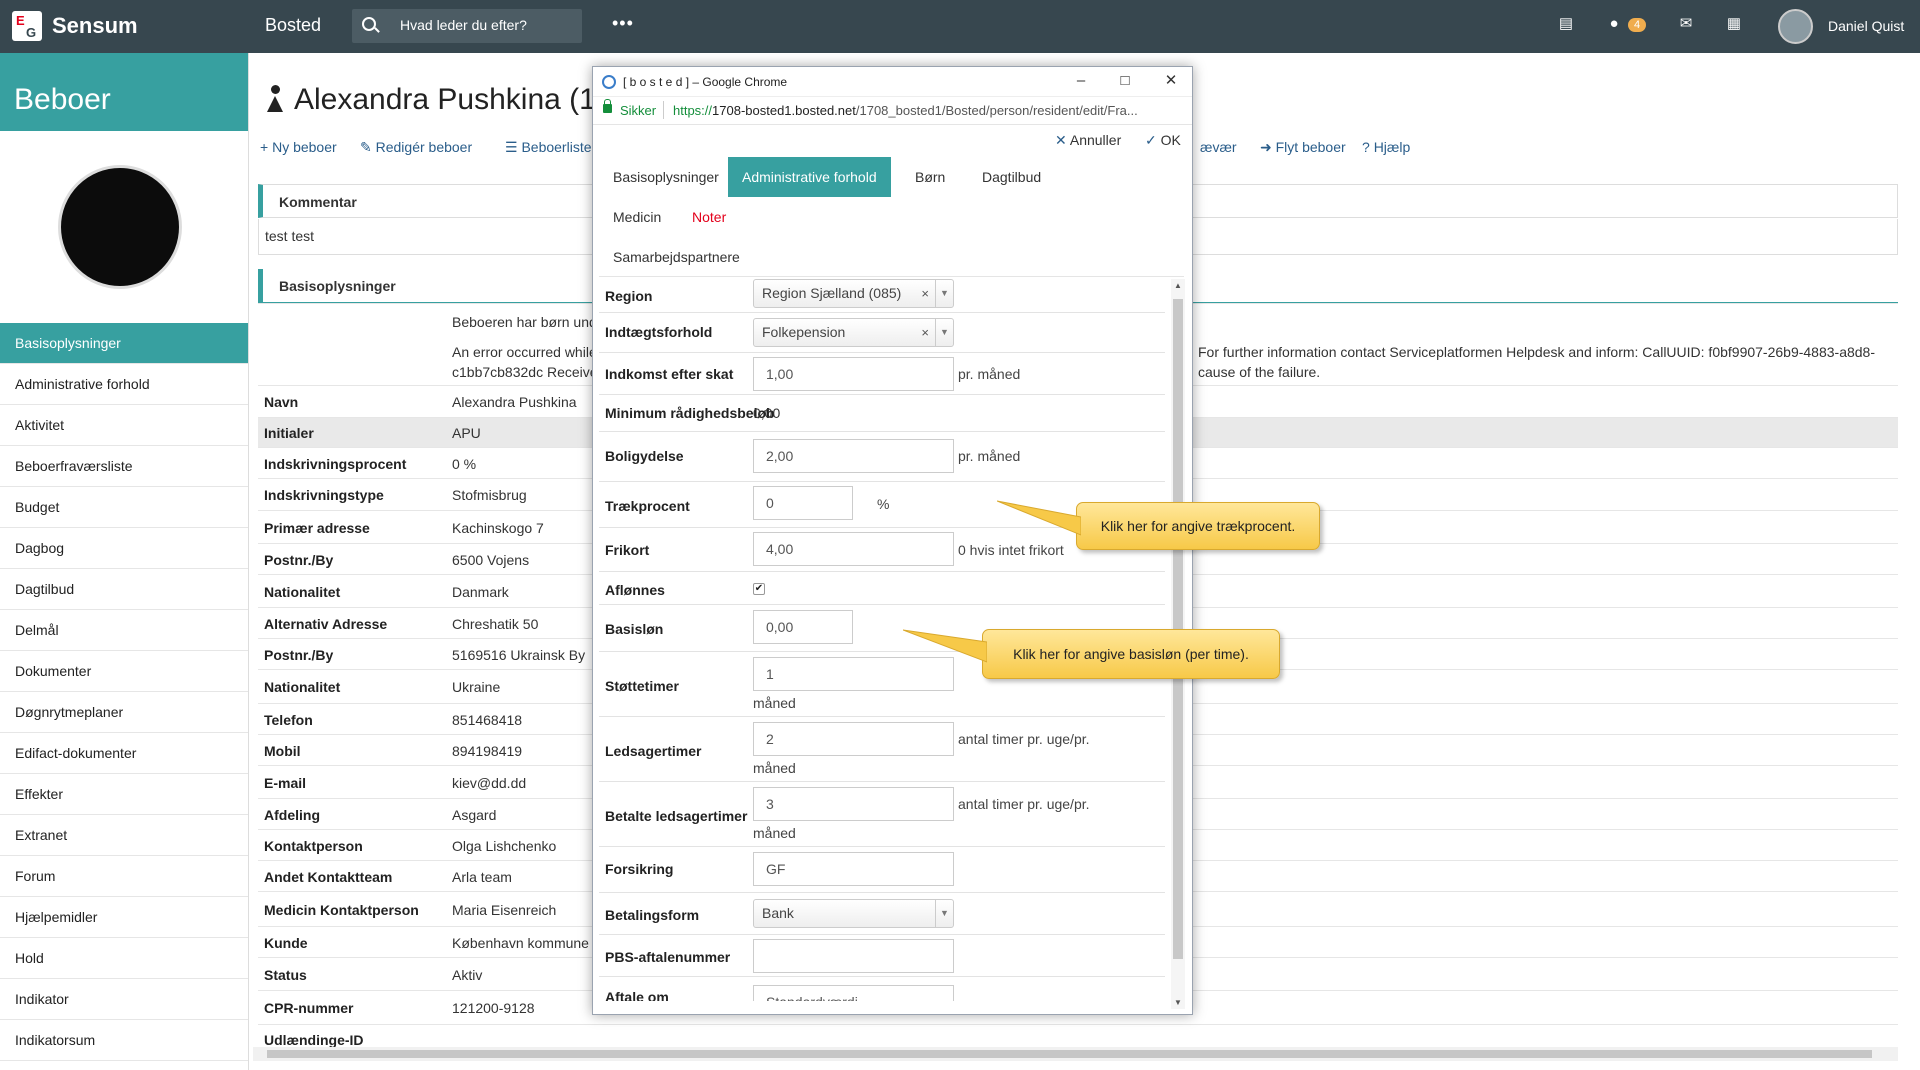 The height and width of the screenshot is (1070, 1920). What do you see at coordinates (690, 413) in the screenshot?
I see `minimum-label: Minimum rådighedsbeløb` at bounding box center [690, 413].